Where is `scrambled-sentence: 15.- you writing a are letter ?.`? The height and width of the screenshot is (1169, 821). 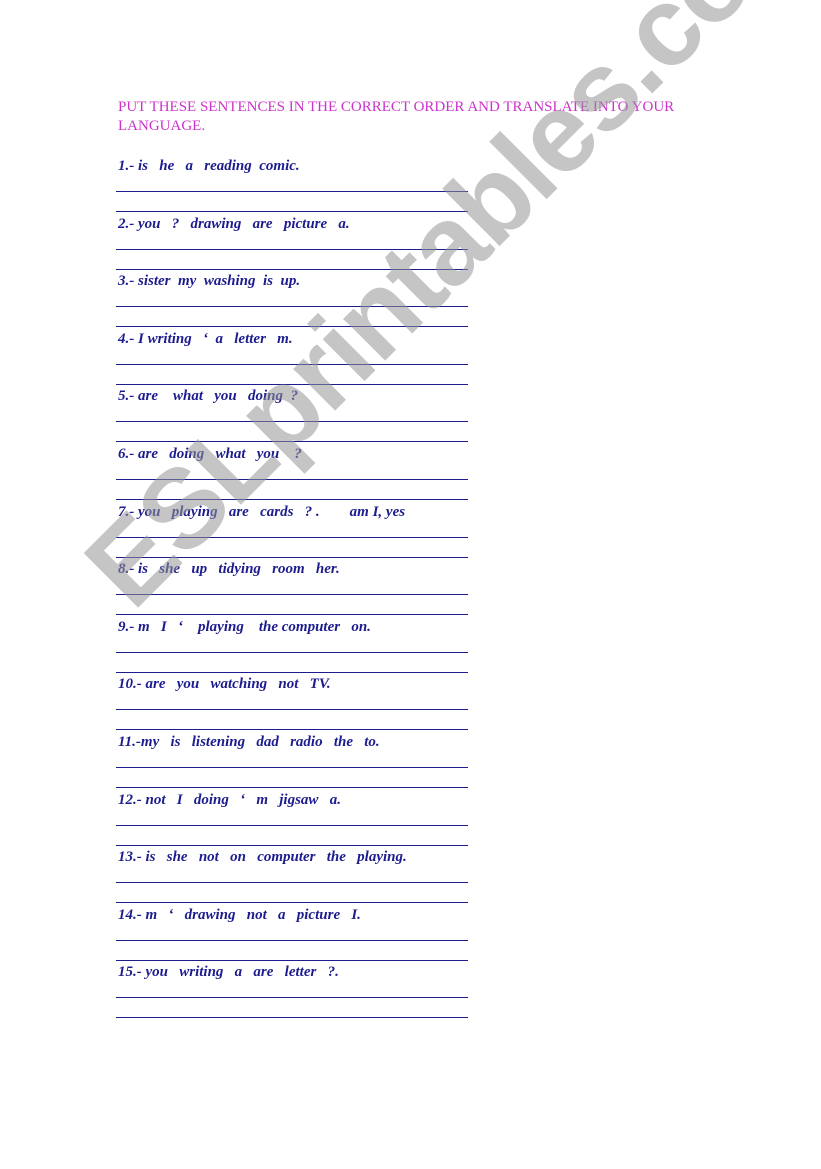 scrambled-sentence: 15.- you writing a are letter ?. is located at coordinates (228, 972).